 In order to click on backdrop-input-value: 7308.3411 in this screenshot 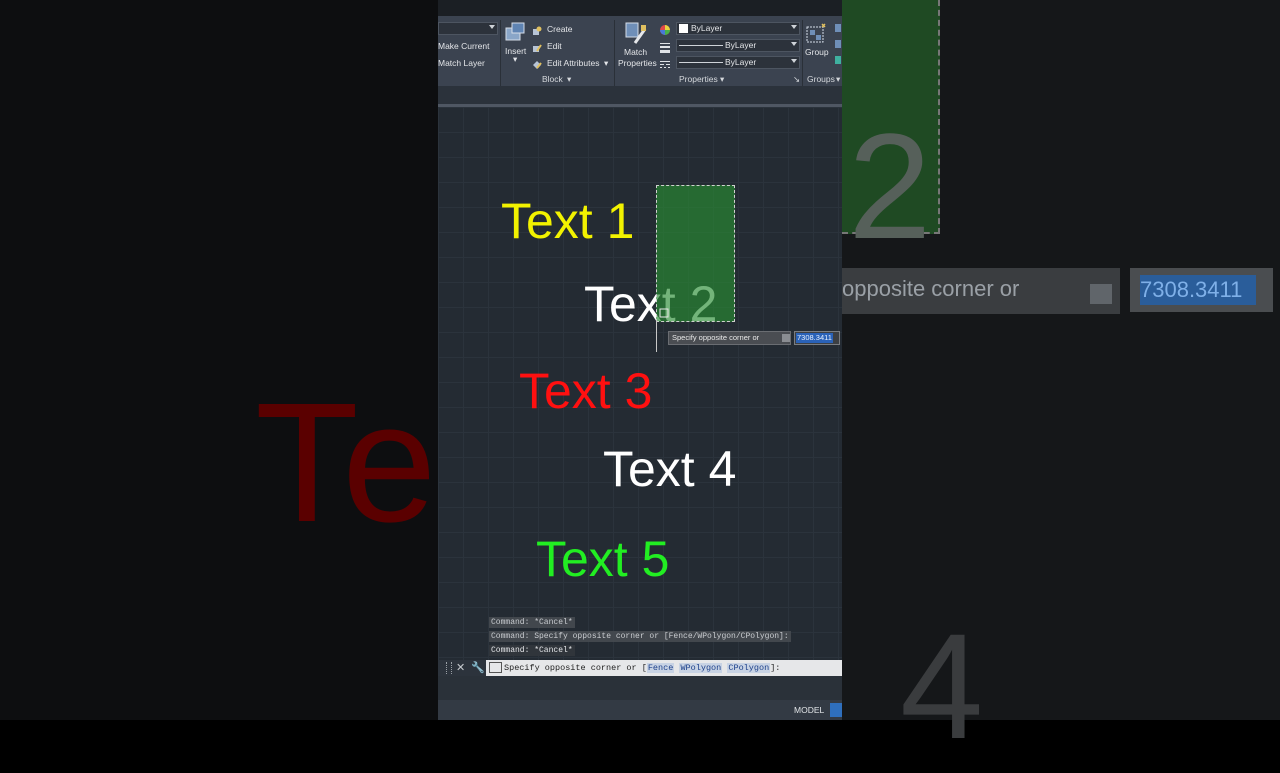, I will do `click(1198, 290)`.